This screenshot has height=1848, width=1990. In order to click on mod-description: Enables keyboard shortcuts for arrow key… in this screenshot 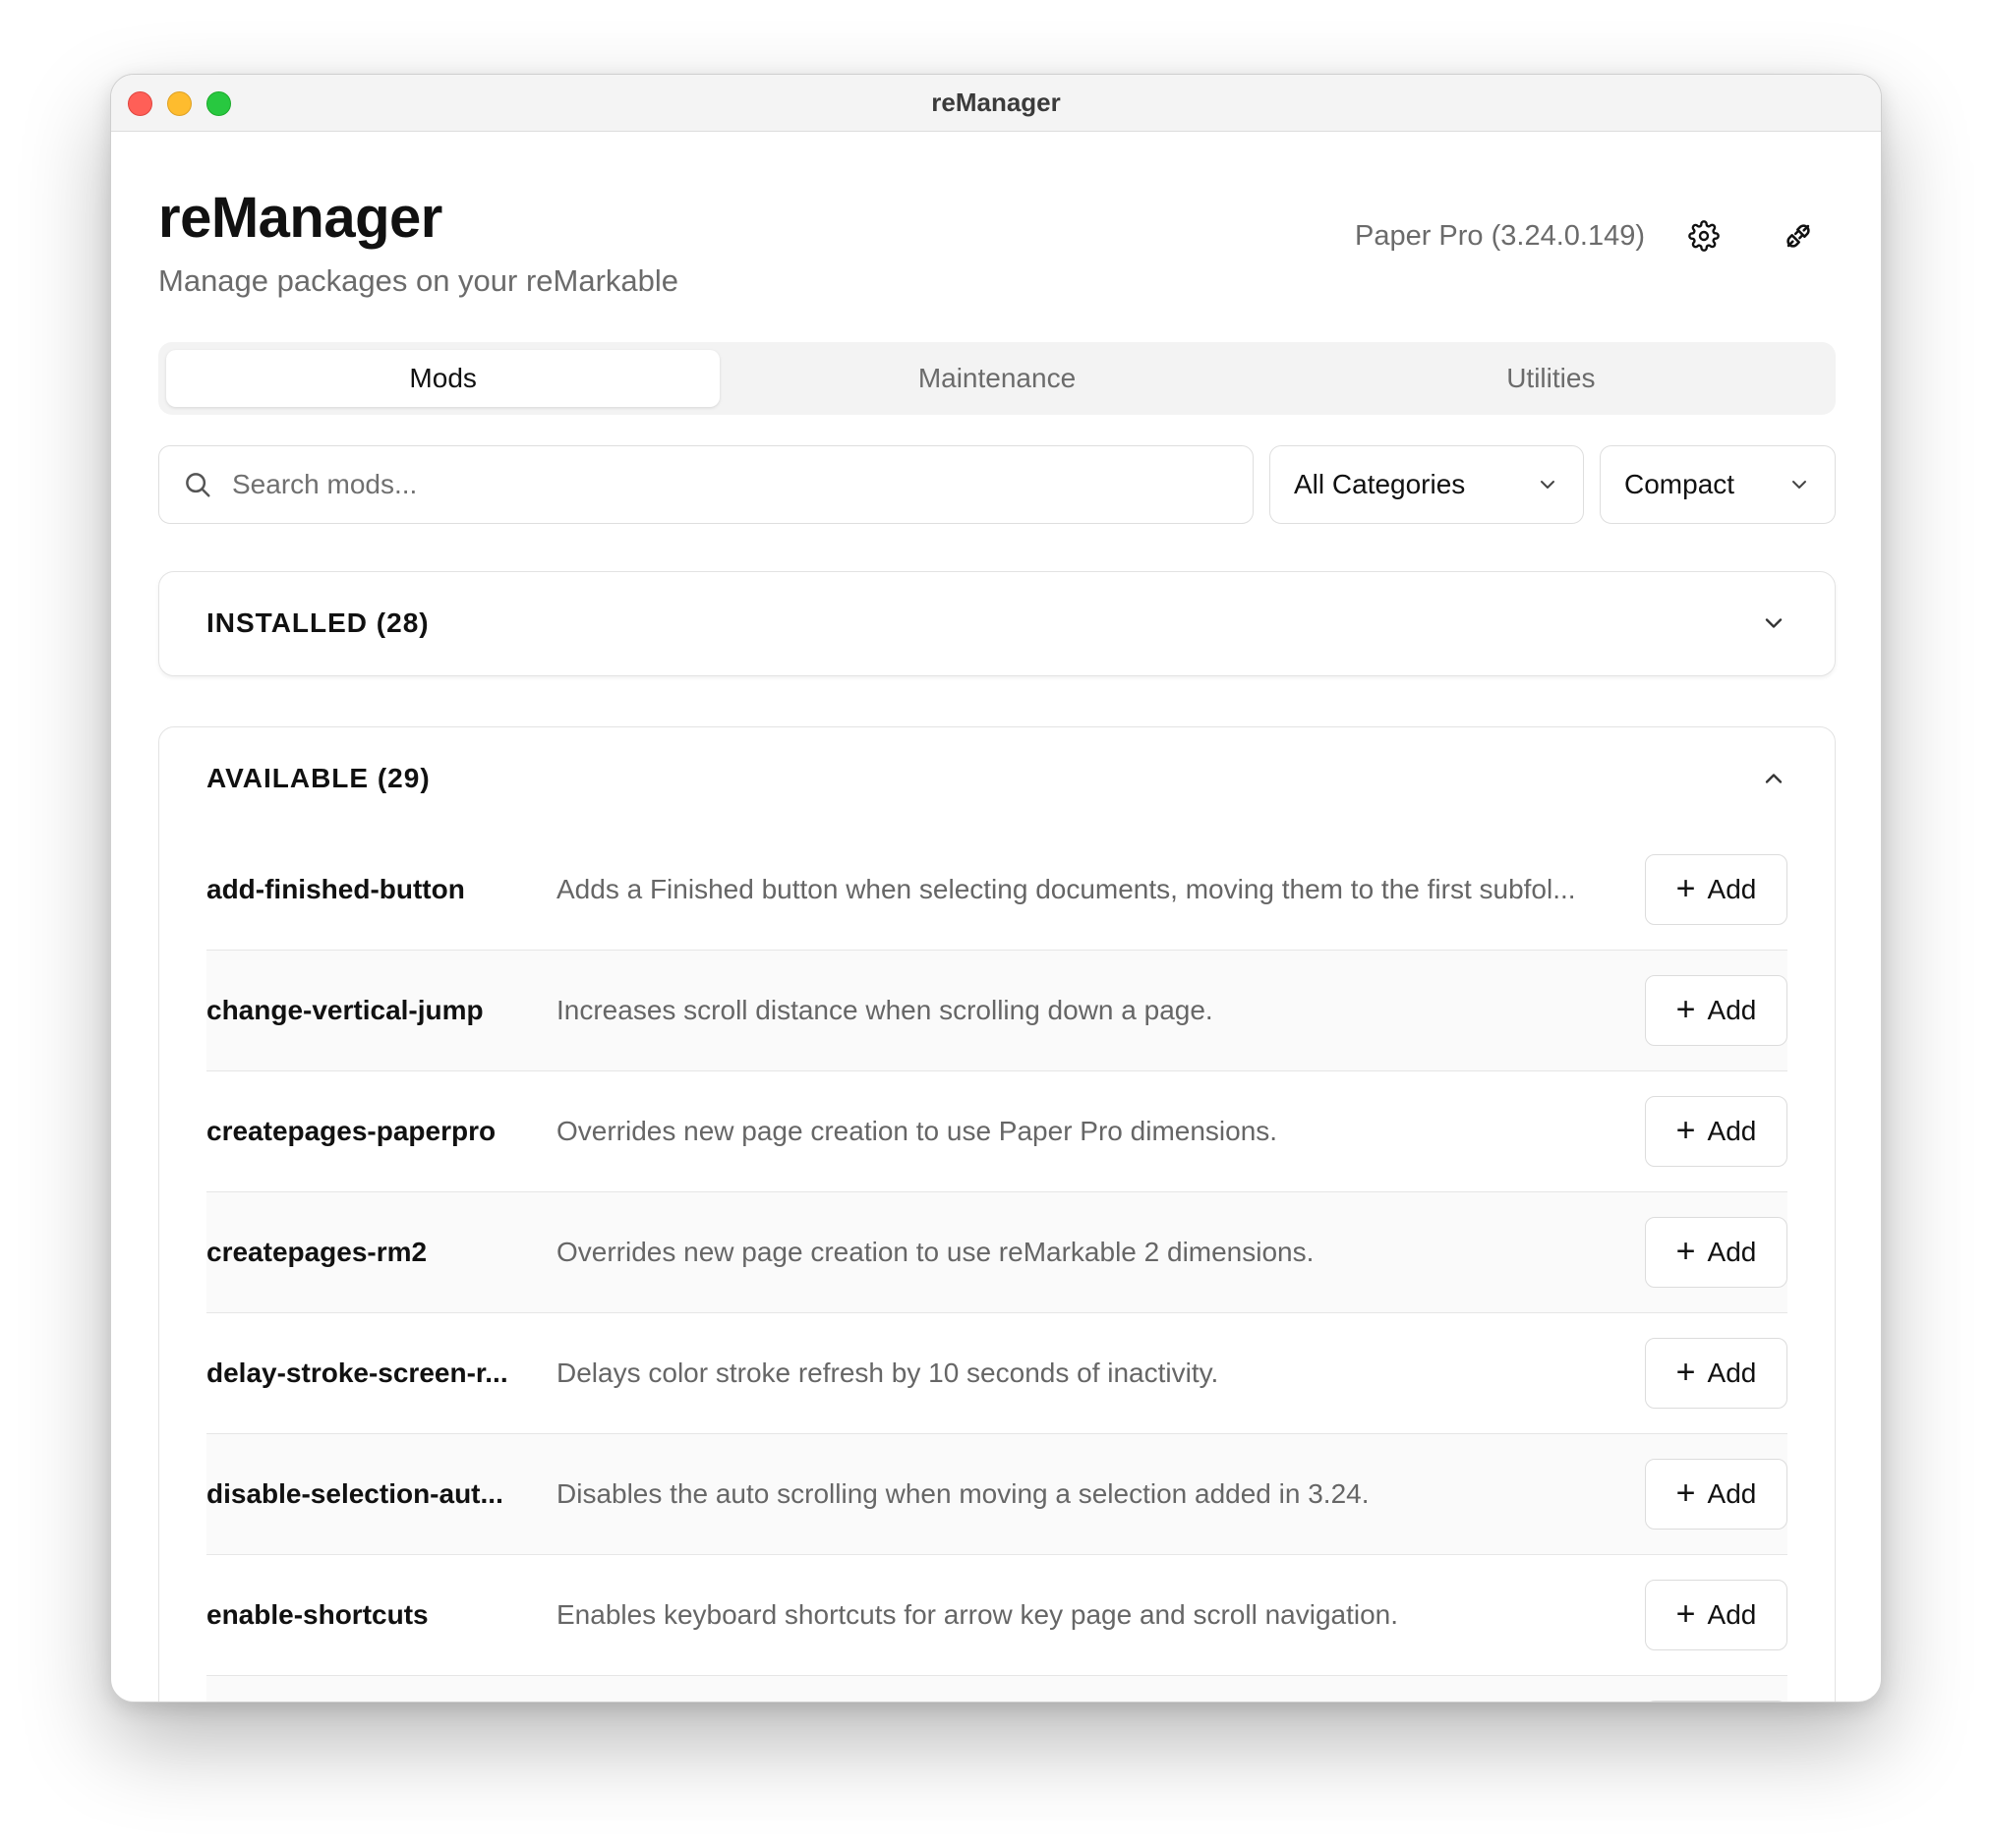, I will do `click(977, 1614)`.